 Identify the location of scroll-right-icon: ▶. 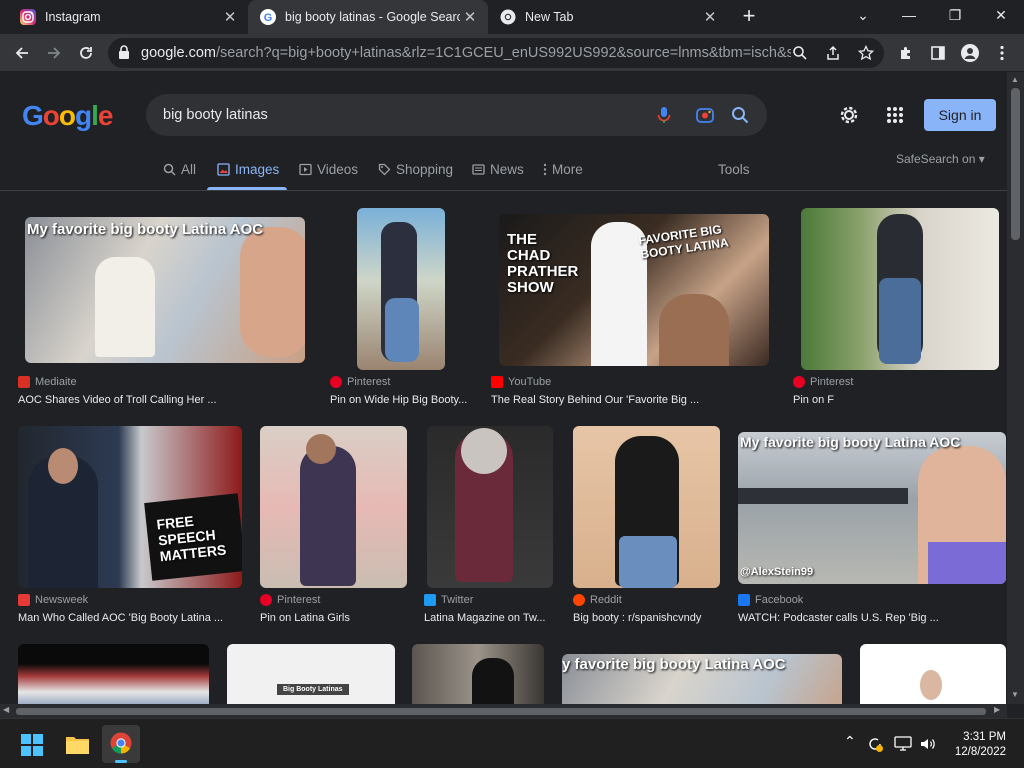
(997, 709).